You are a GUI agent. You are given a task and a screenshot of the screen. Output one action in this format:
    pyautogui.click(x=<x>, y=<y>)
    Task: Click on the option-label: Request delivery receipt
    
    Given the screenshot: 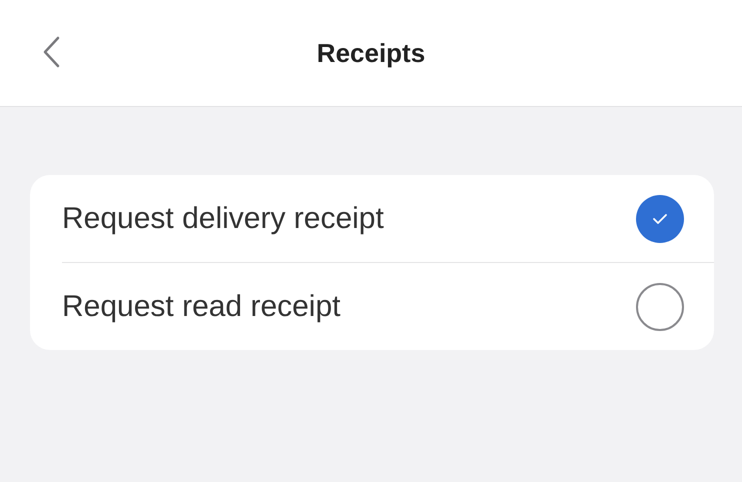 What is the action you would take?
    pyautogui.click(x=223, y=219)
    